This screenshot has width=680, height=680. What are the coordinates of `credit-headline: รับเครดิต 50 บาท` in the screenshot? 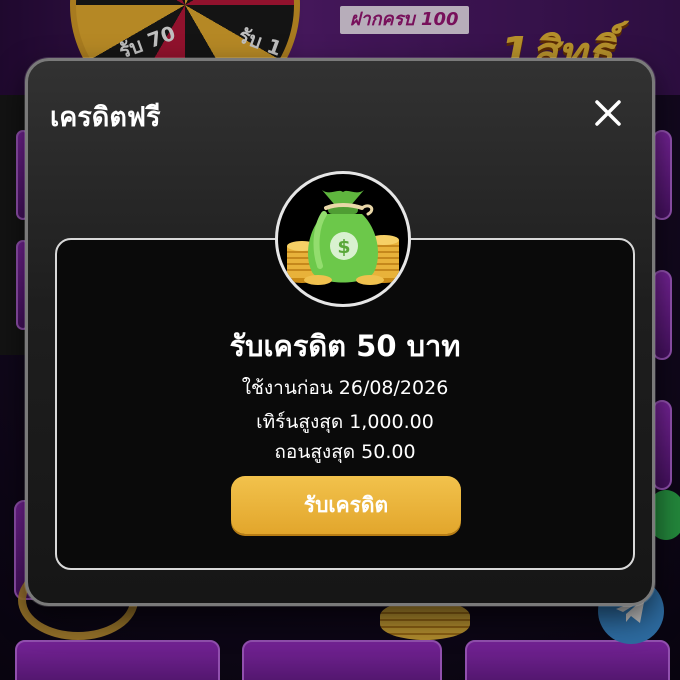 It's located at (345, 346).